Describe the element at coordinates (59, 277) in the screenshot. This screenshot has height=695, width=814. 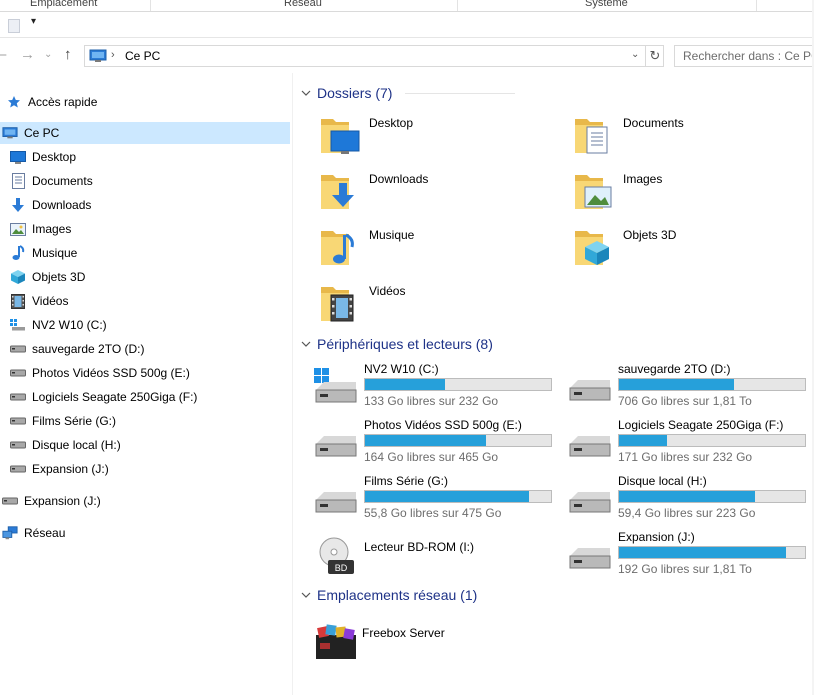
I see `nav-label: Objets 3D` at that location.